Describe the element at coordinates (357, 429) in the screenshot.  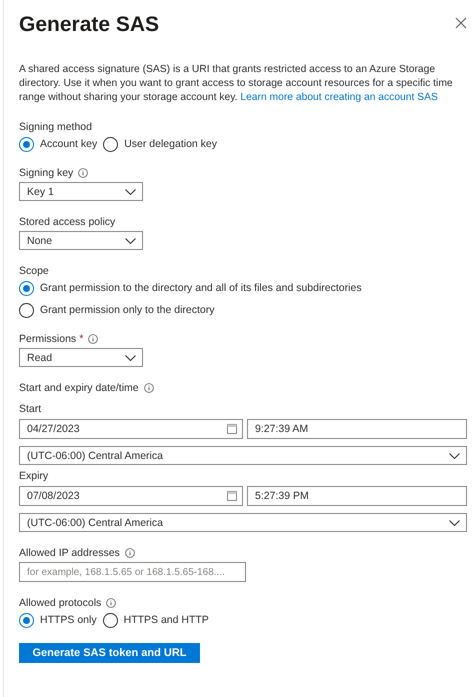
I see `time-field: 9:27:39 AM` at that location.